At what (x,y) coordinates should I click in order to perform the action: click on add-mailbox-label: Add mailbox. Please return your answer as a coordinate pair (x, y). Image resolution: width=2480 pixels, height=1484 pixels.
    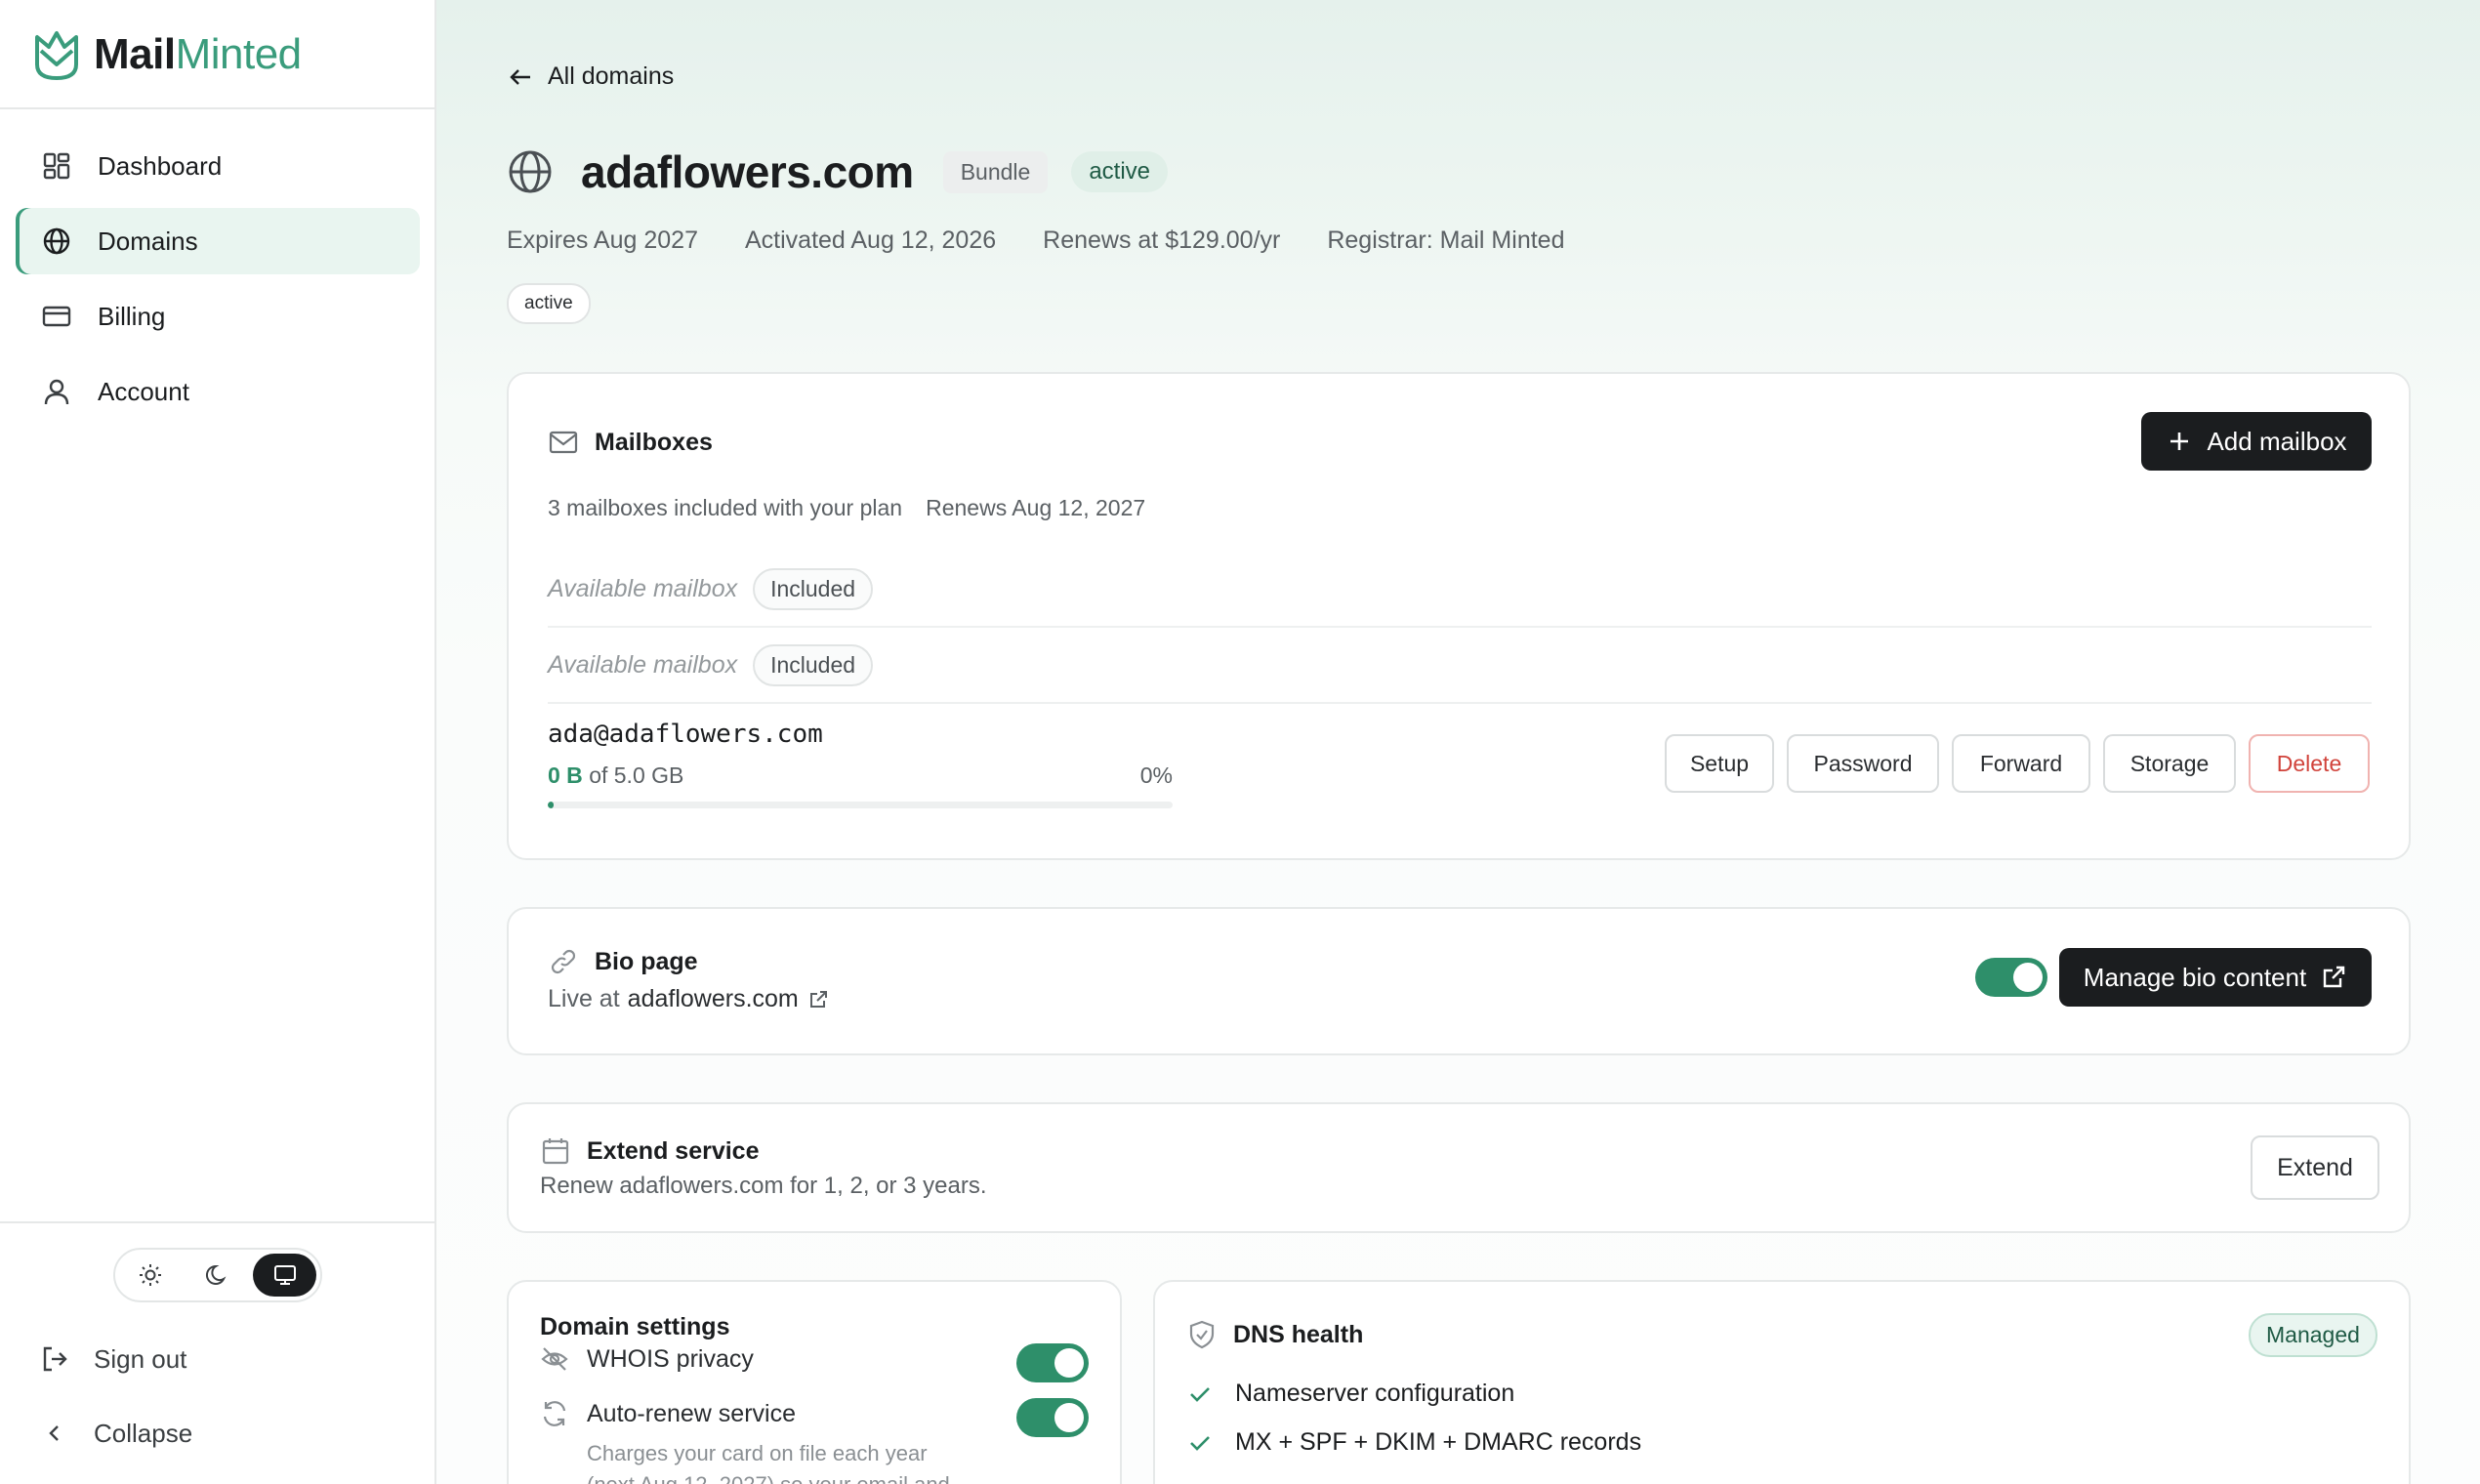
    Looking at the image, I should click on (2277, 441).